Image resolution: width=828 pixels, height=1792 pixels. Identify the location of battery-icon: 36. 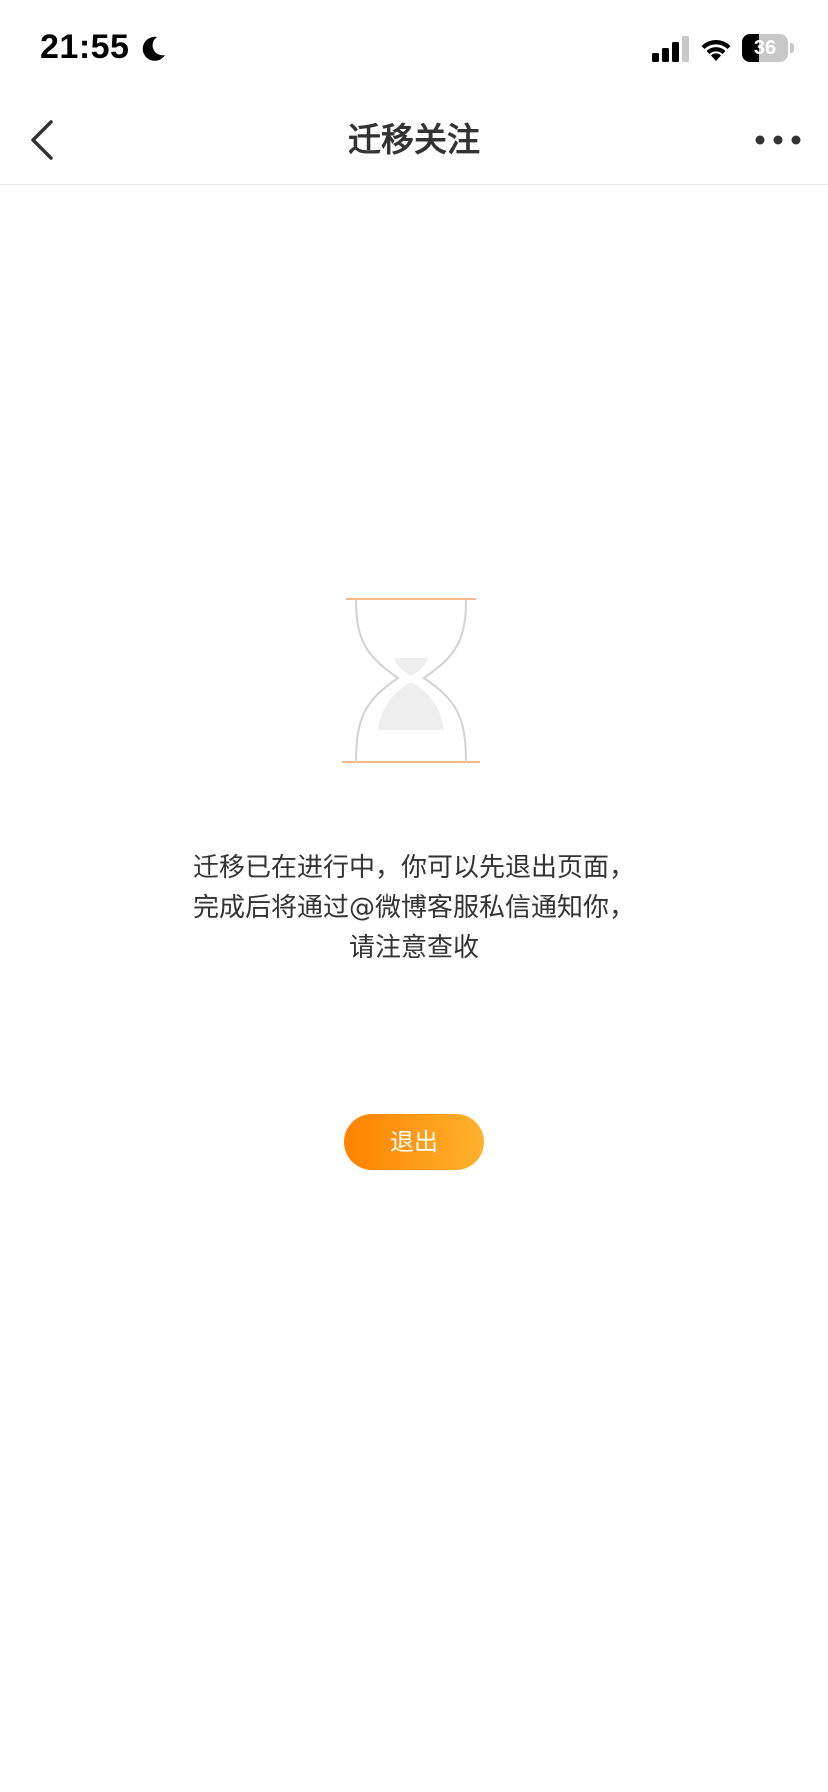
(768, 48).